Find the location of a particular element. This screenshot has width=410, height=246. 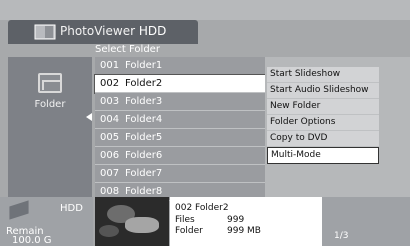

folder-number: 001 is located at coordinates (110, 65).